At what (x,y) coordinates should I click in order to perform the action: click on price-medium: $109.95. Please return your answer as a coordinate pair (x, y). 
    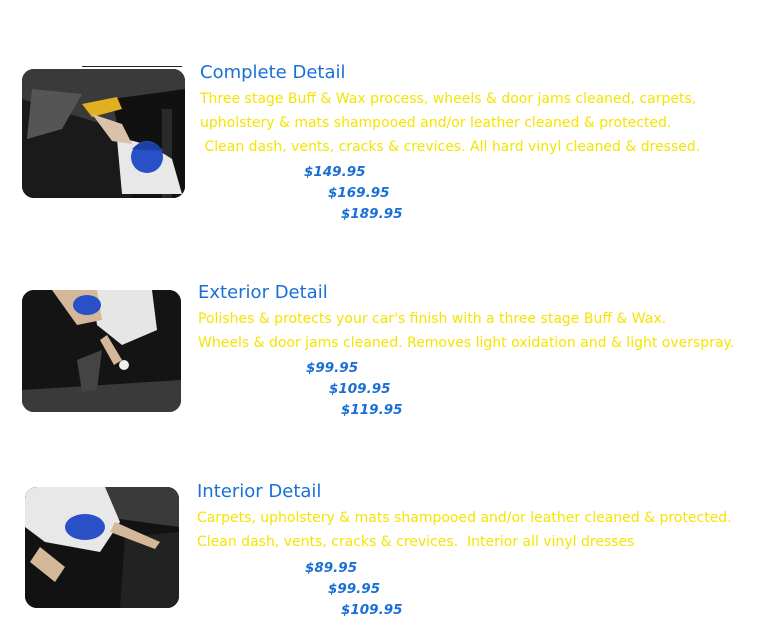
    Looking at the image, I should click on (360, 389).